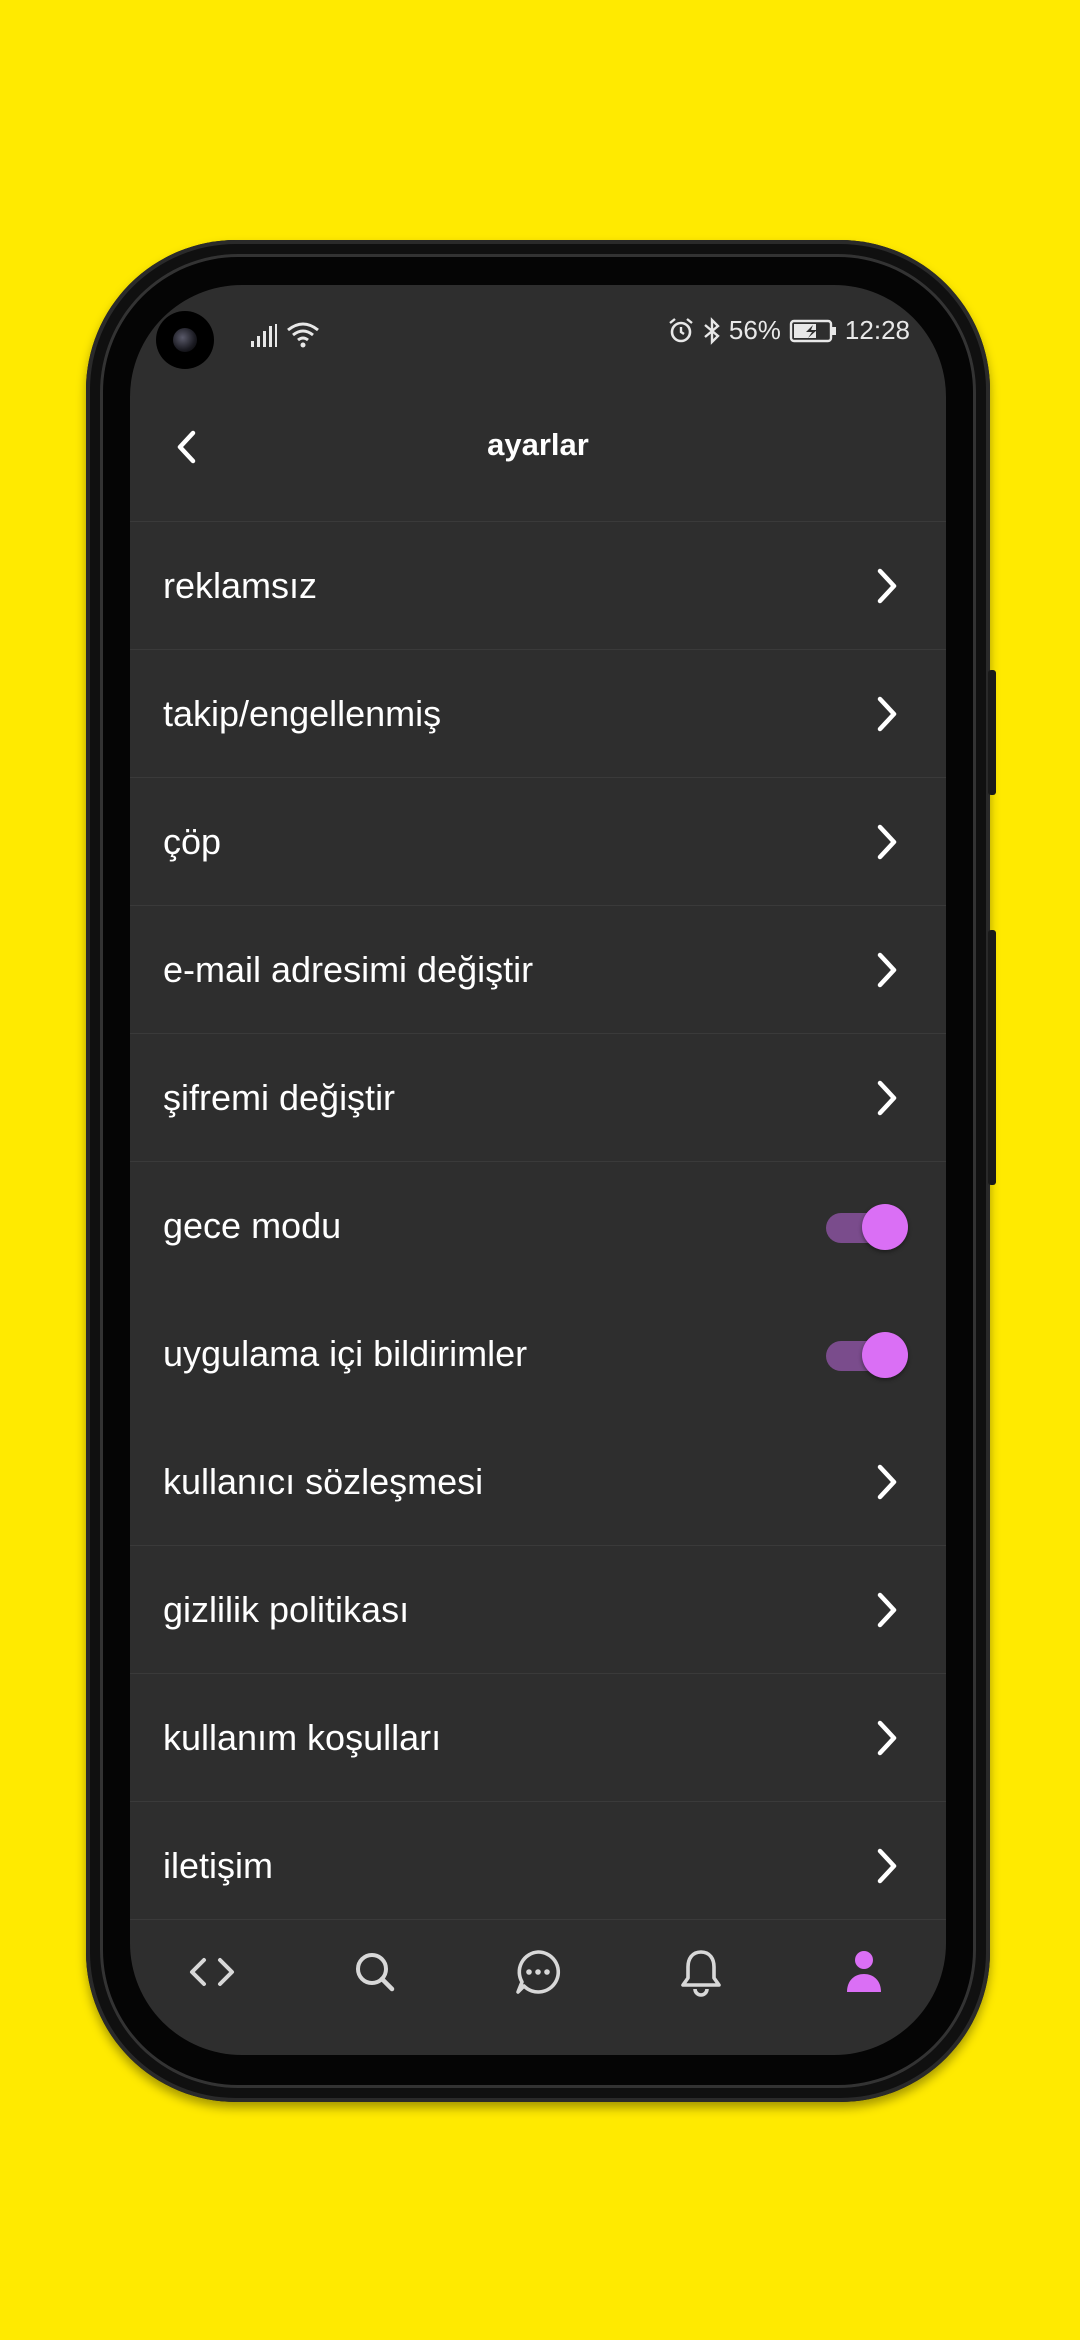 This screenshot has height=2340, width=1080. What do you see at coordinates (538, 1097) in the screenshot?
I see `menu-item-password-change: şifremi değiştir` at bounding box center [538, 1097].